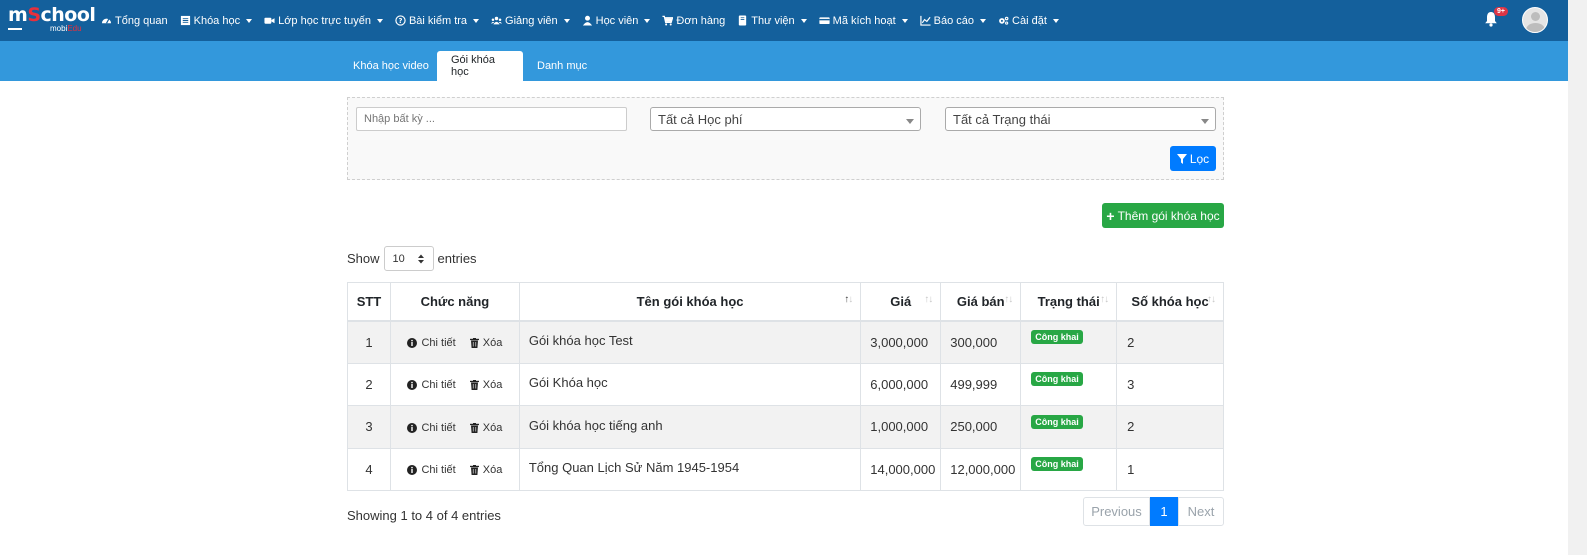 The image size is (1587, 555). I want to click on cell-stt: 4, so click(369, 469).